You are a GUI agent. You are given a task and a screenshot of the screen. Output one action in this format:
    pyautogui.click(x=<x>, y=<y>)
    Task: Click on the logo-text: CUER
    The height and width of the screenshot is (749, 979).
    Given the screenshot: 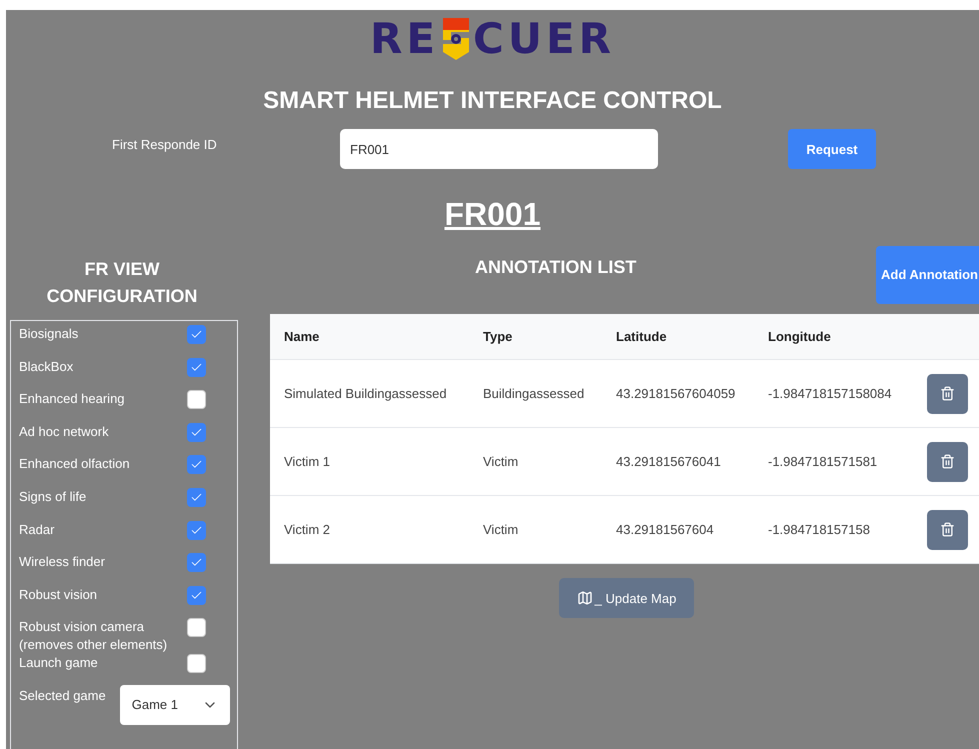 What is the action you would take?
    pyautogui.click(x=544, y=39)
    